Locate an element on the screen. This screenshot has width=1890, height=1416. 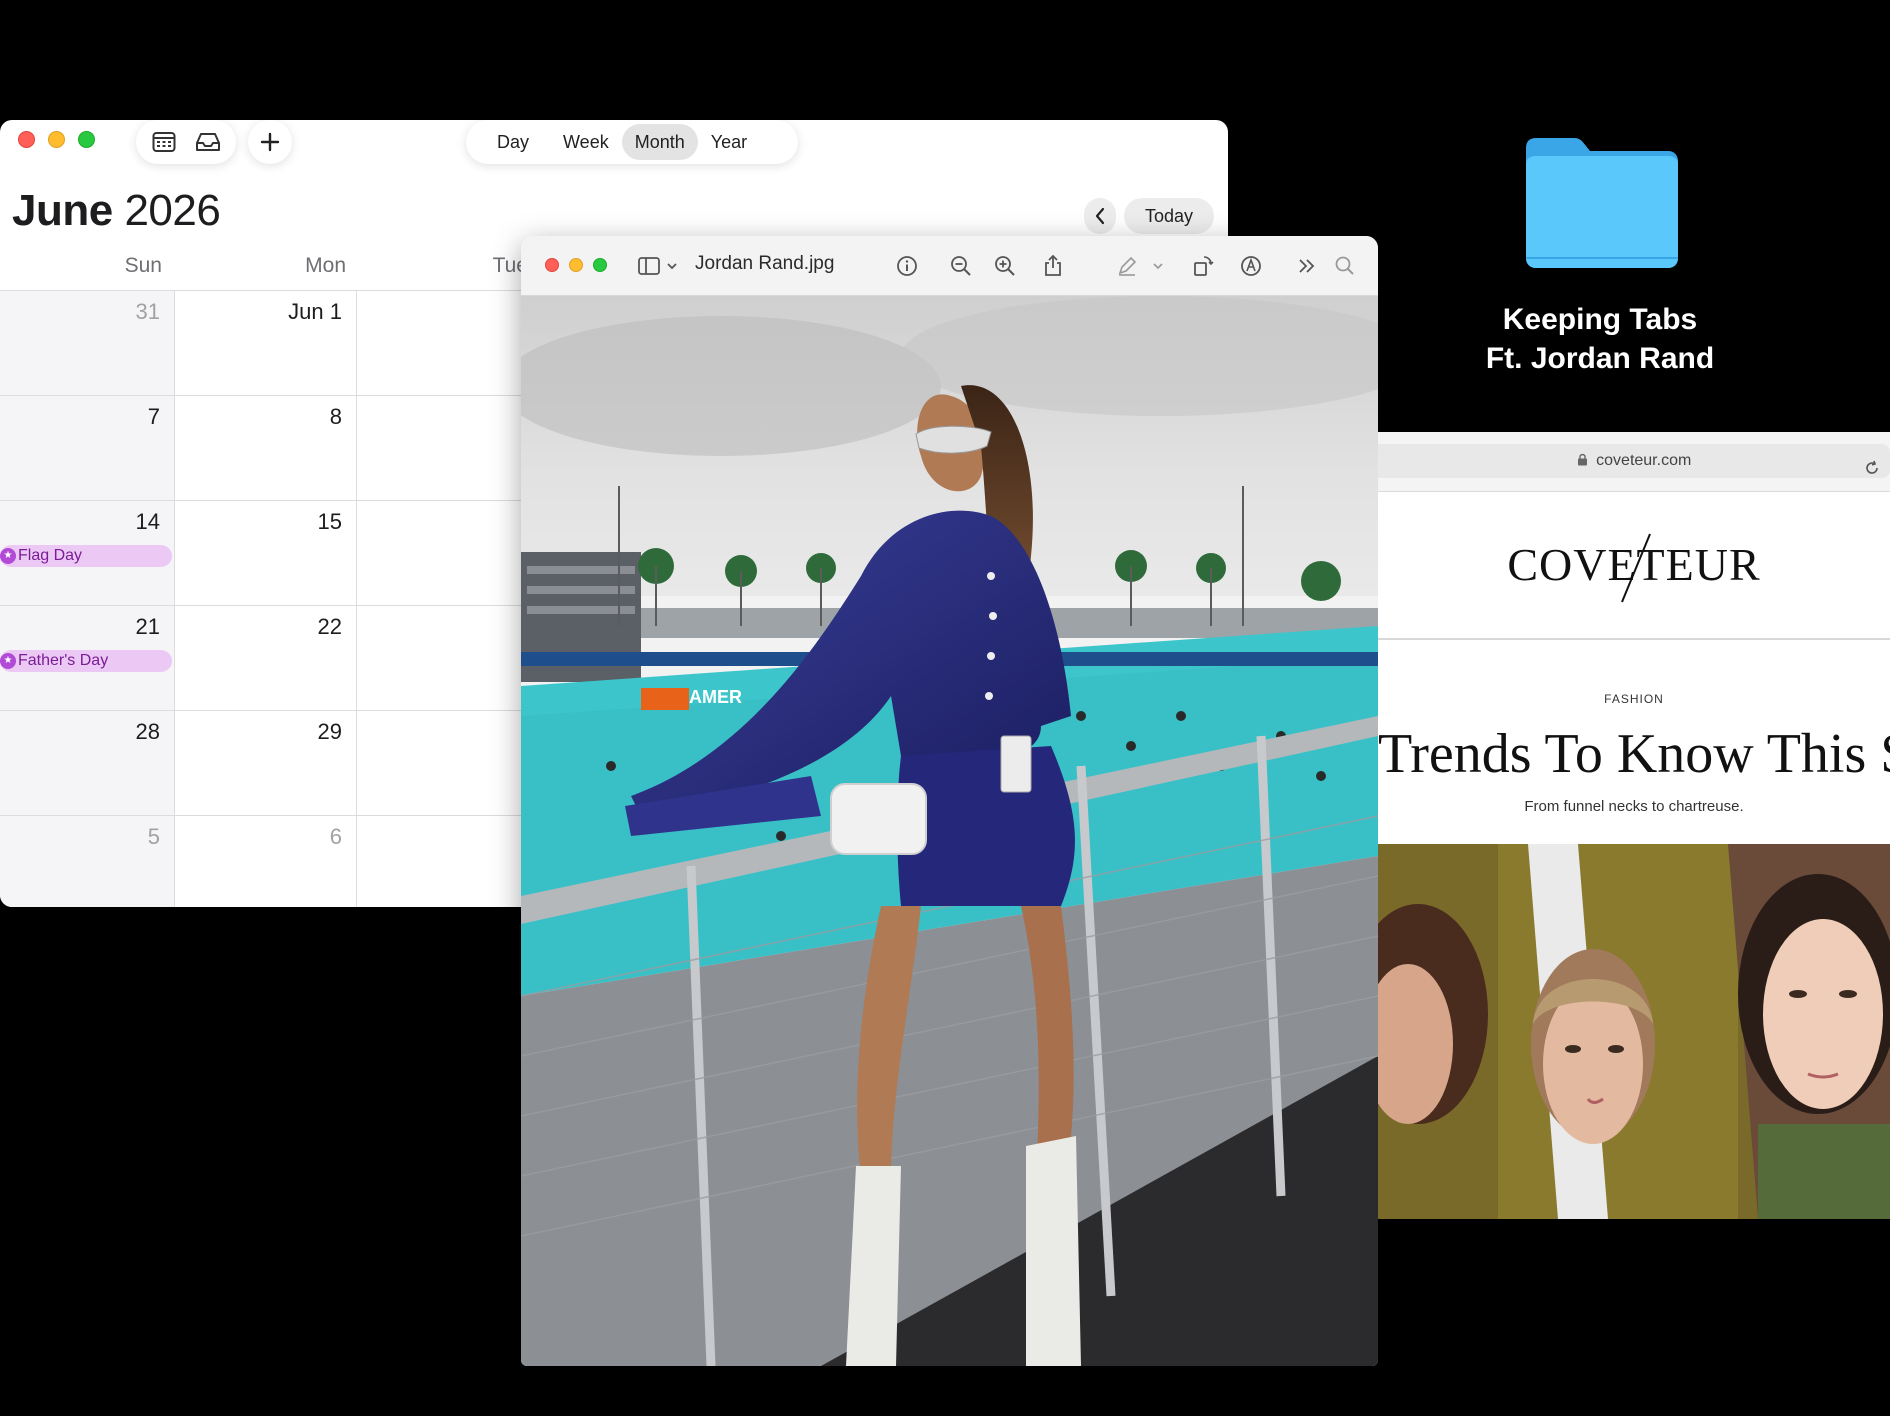
folder-label-line-2: Ft. Jordan Rand is located at coordinates (1600, 358).